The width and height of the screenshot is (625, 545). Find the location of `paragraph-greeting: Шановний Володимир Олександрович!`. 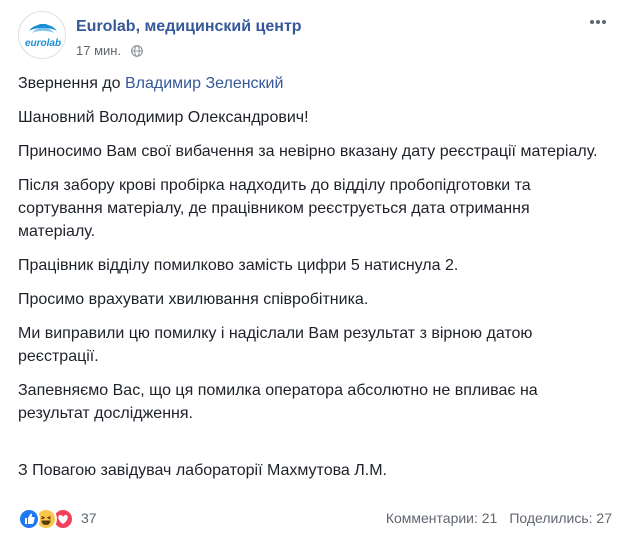

paragraph-greeting: Шановний Володимир Олександрович! is located at coordinates (163, 117).